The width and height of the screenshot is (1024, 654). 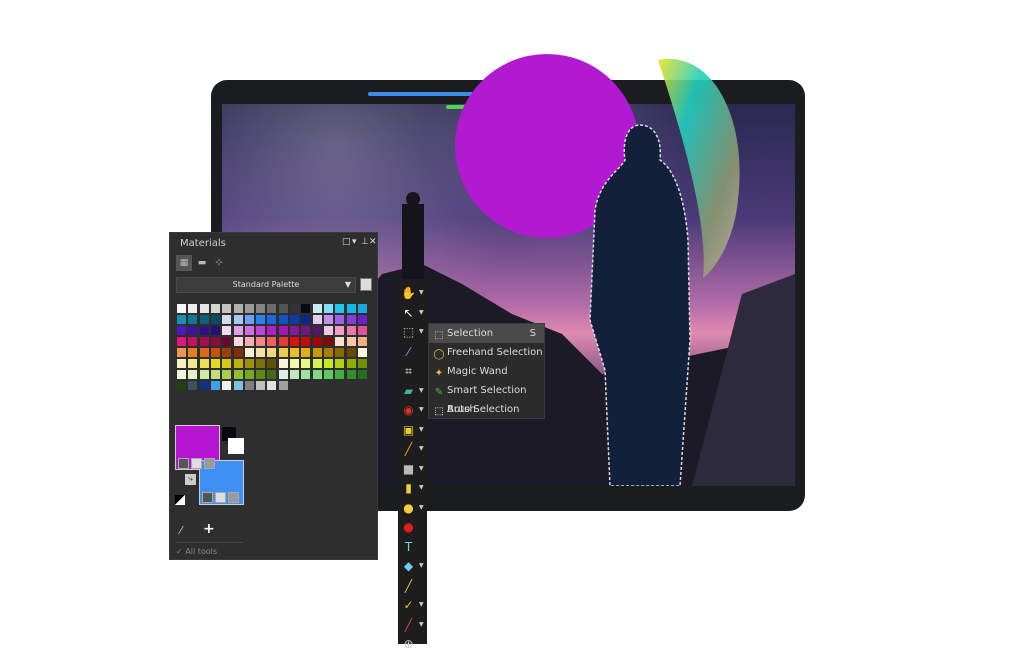 I want to click on menu-item-freehand-selection: ◯ Freehand Selection, so click(x=486, y=352).